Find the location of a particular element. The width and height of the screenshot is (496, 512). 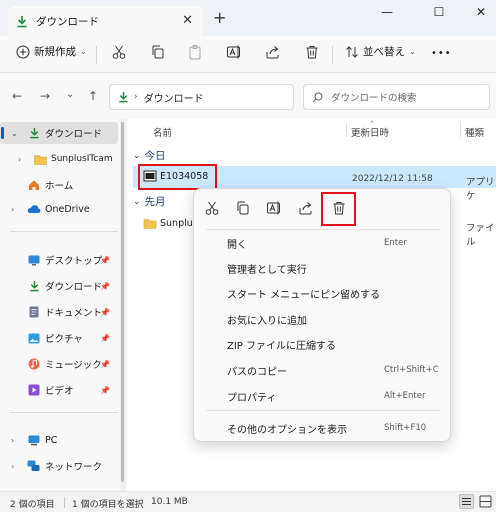

file-type: ファイル is located at coordinates (480, 235).